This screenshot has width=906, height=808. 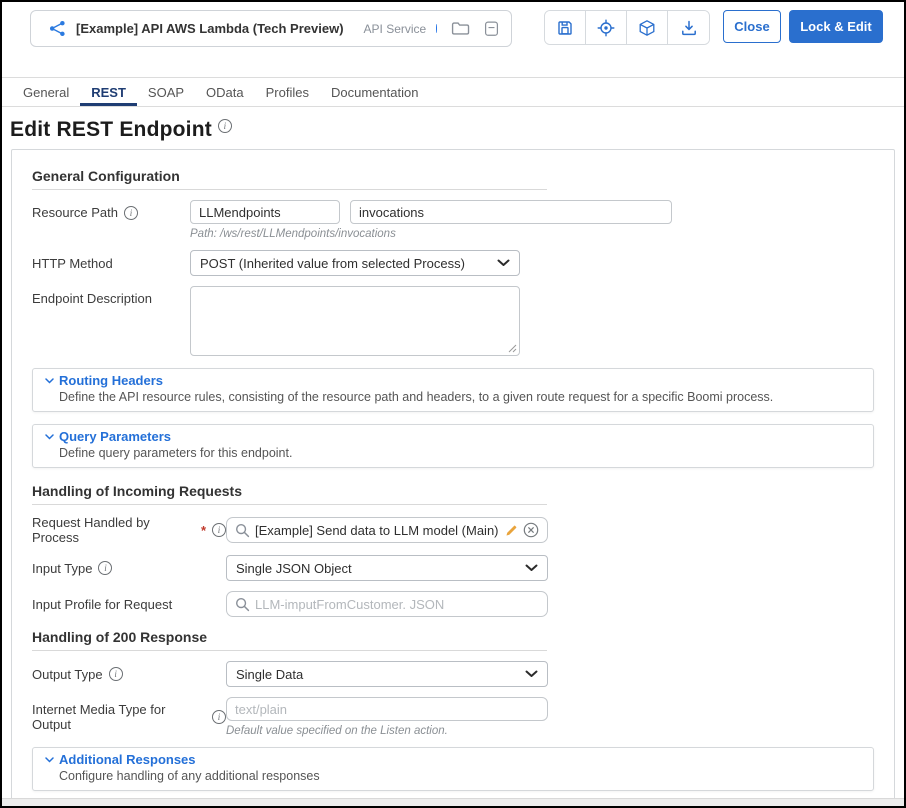 I want to click on section-general-configuration: General Configuration, so click(x=289, y=179).